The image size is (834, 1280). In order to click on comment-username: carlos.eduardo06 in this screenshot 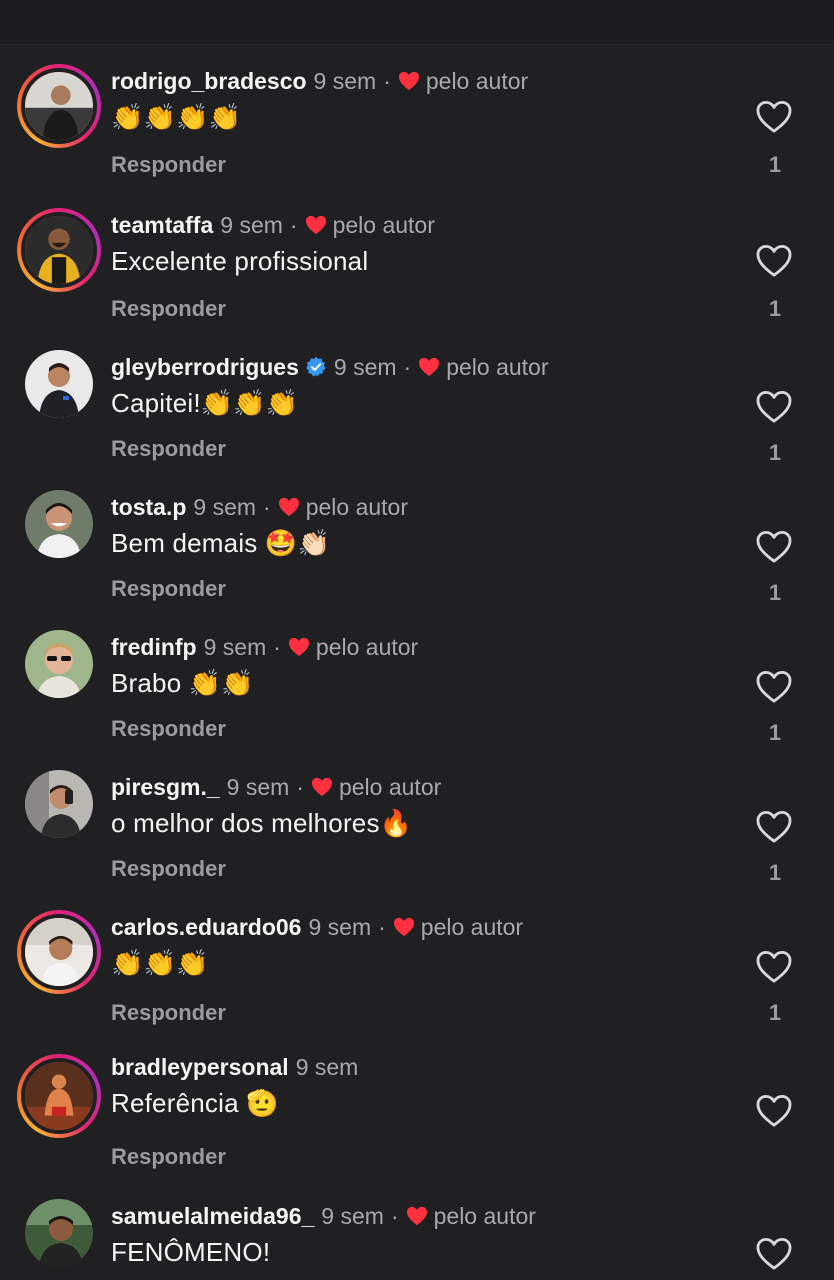, I will do `click(206, 927)`.